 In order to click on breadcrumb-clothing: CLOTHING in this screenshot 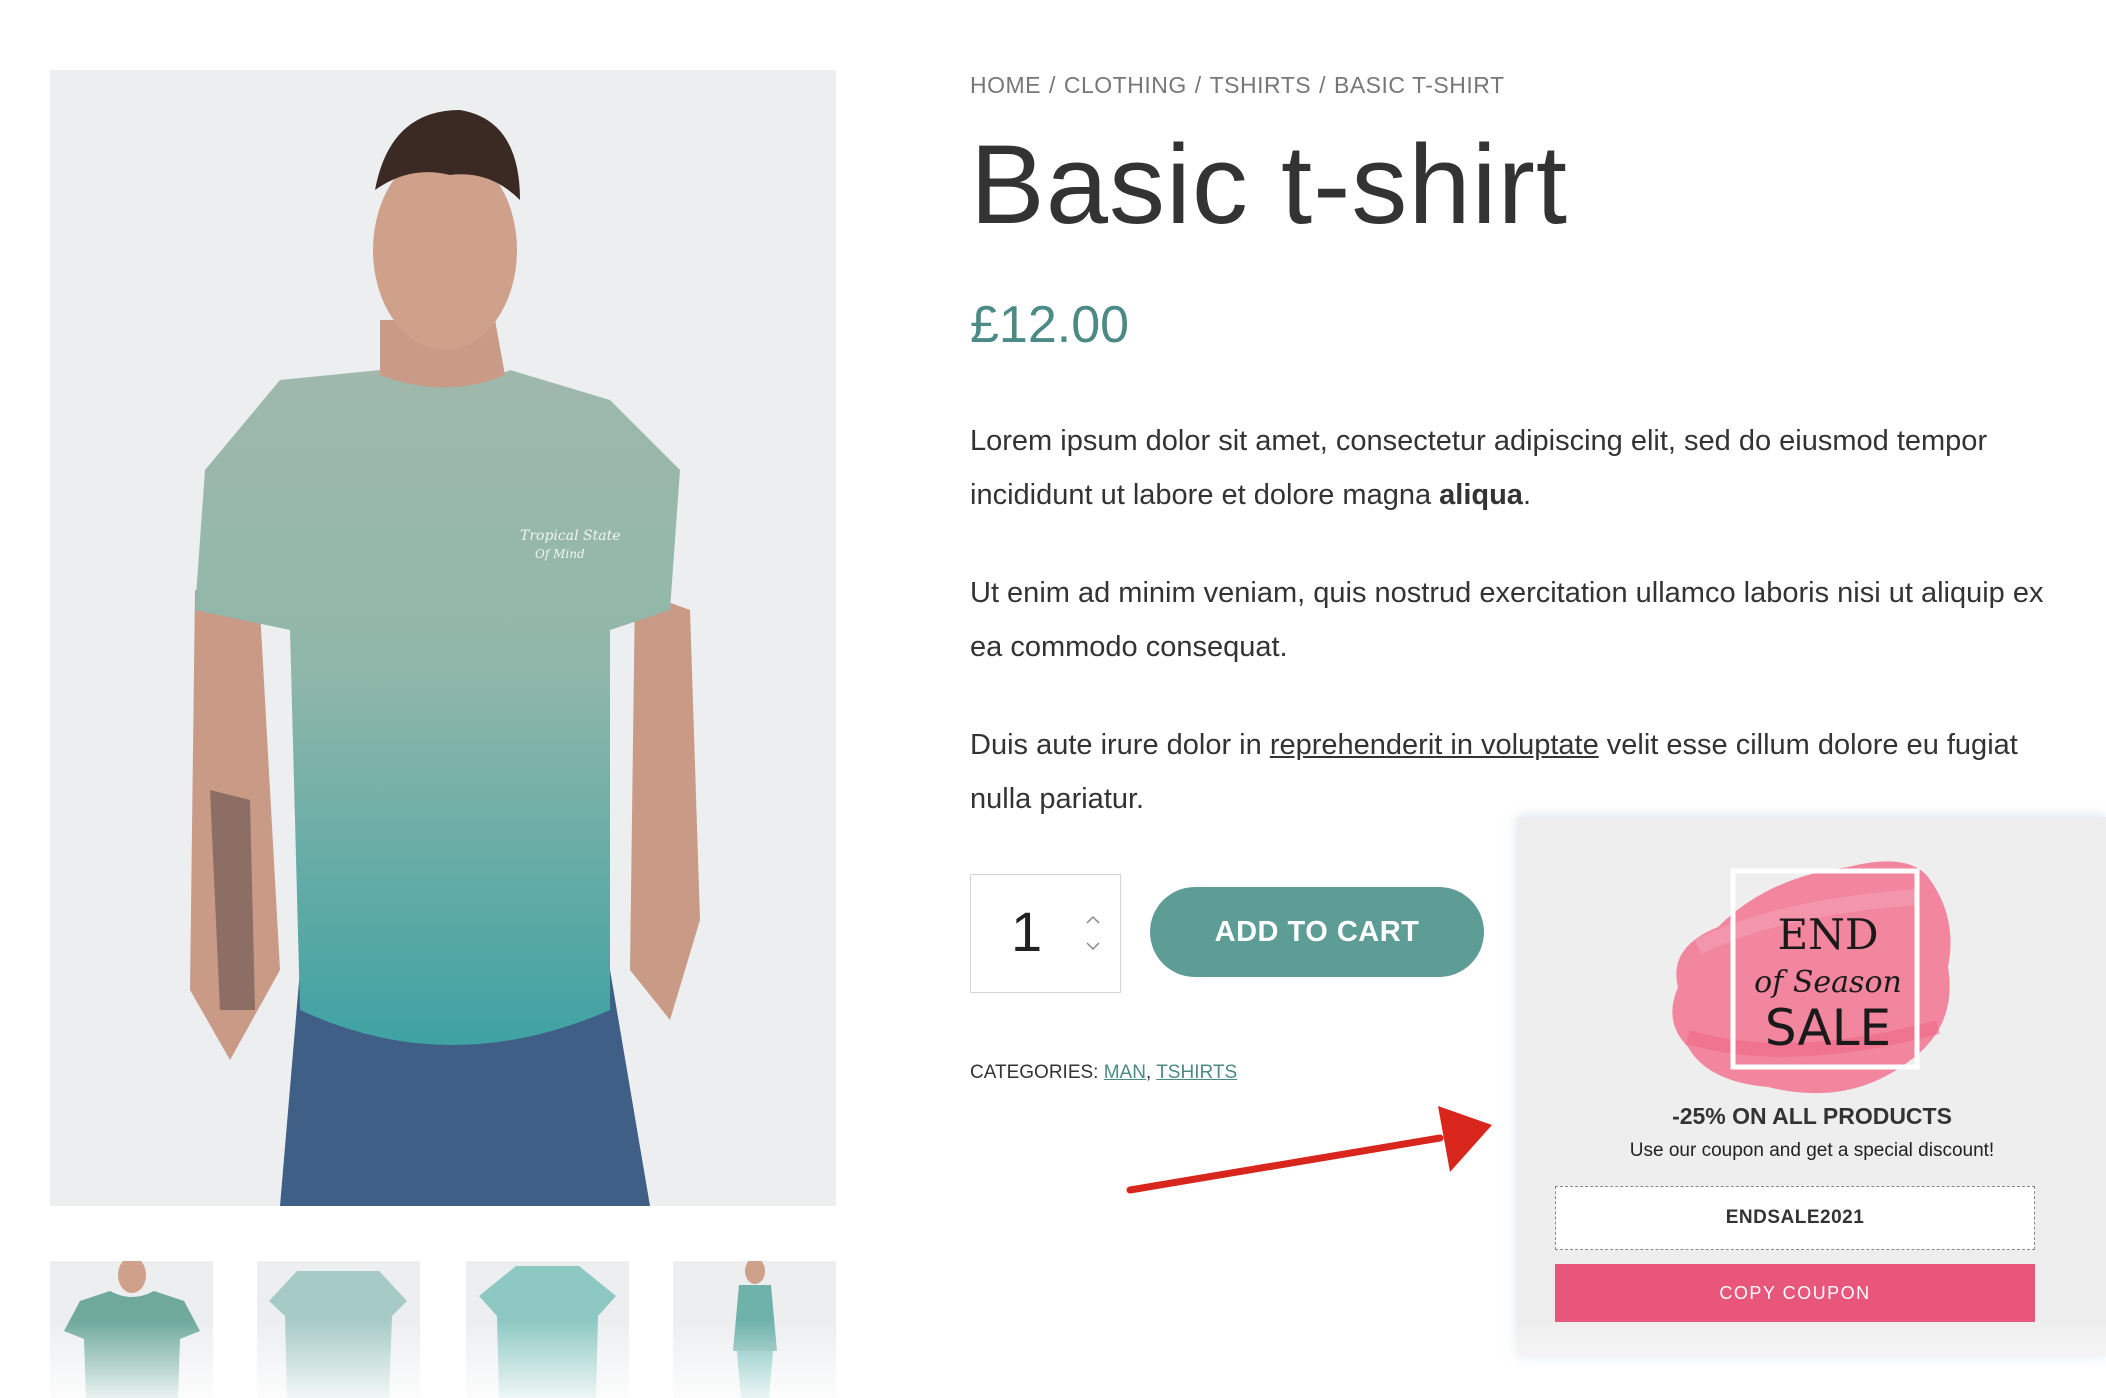, I will do `click(1125, 85)`.